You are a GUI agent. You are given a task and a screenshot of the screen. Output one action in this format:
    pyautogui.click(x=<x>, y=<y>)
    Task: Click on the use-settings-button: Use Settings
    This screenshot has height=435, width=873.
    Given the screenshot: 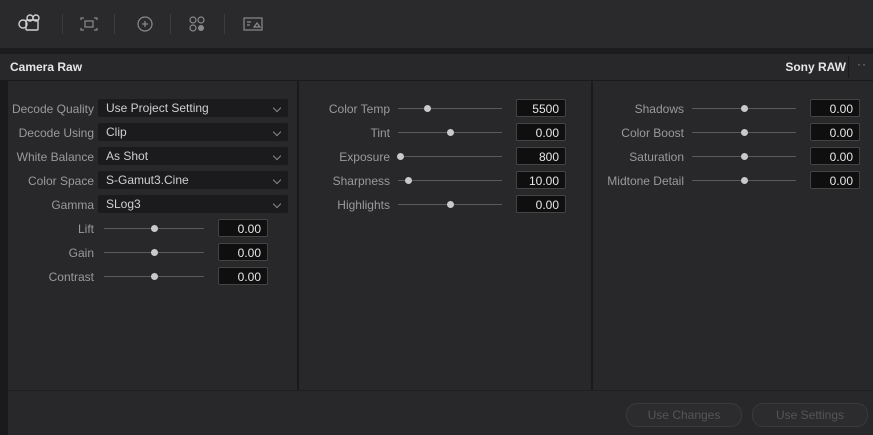 What is the action you would take?
    pyautogui.click(x=810, y=415)
    